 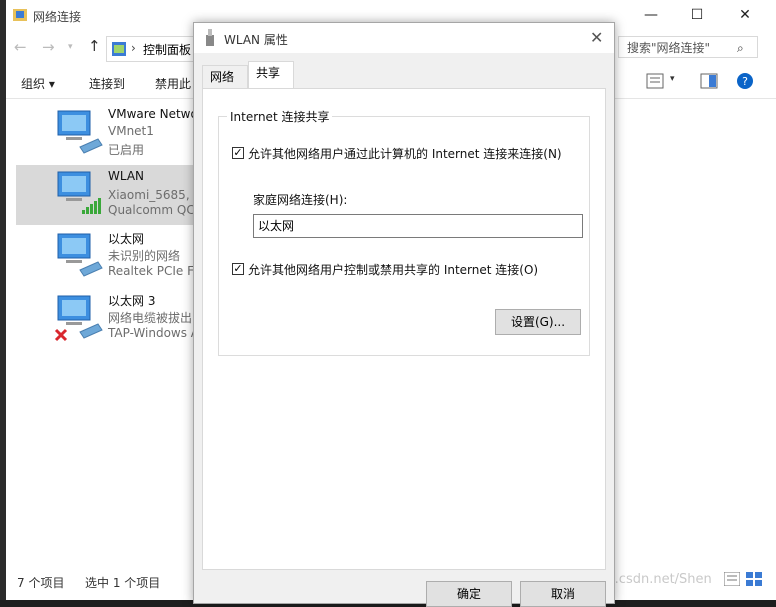 I want to click on close-button: ✕, so click(x=745, y=16).